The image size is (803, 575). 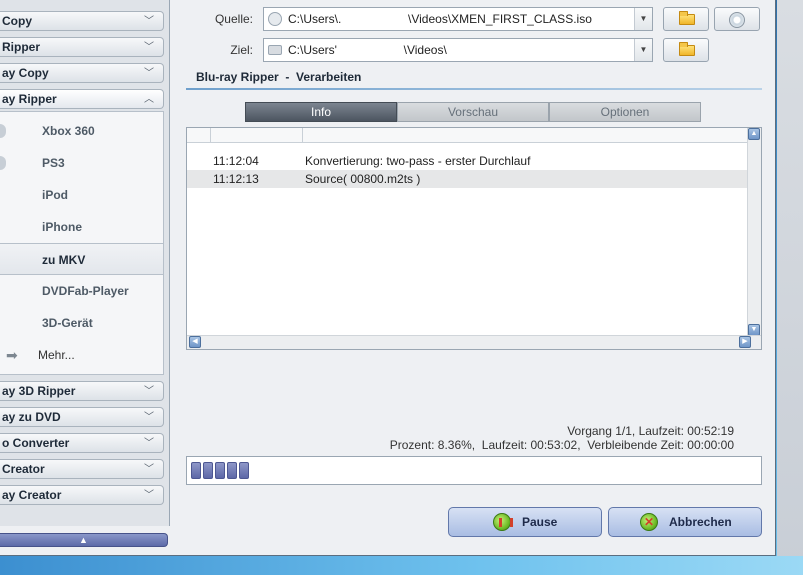 What do you see at coordinates (82, 391) in the screenshot?
I see `sidebar-category-bluray-3d-ripper: ay 3D Ripper ﹀` at bounding box center [82, 391].